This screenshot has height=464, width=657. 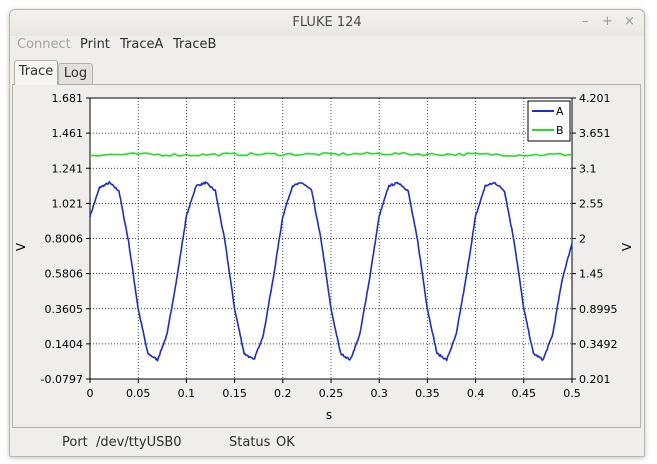 I want to click on window-title: FLUKE 124, so click(x=327, y=22).